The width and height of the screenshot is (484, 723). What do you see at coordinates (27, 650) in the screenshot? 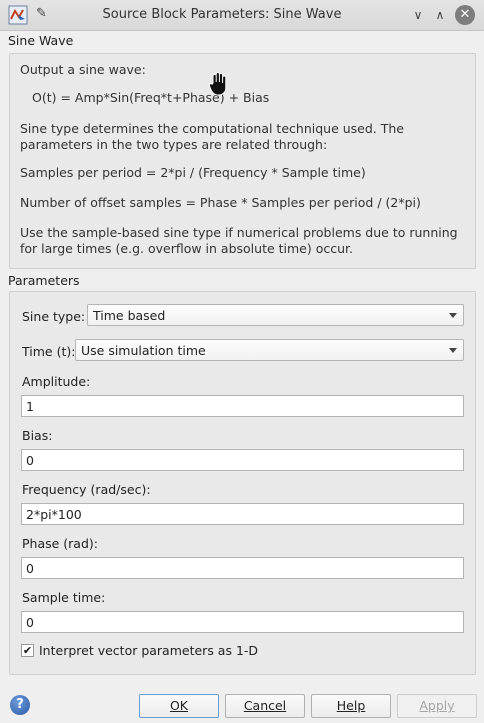
I see `interpret-vector-checkbox: ✔` at bounding box center [27, 650].